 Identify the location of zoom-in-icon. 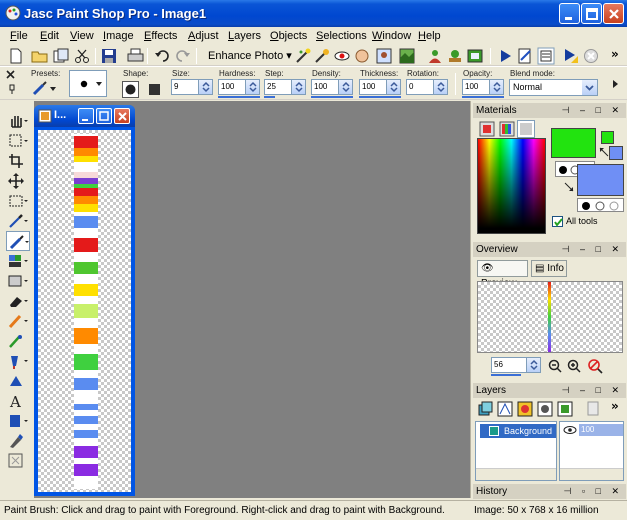
(574, 366).